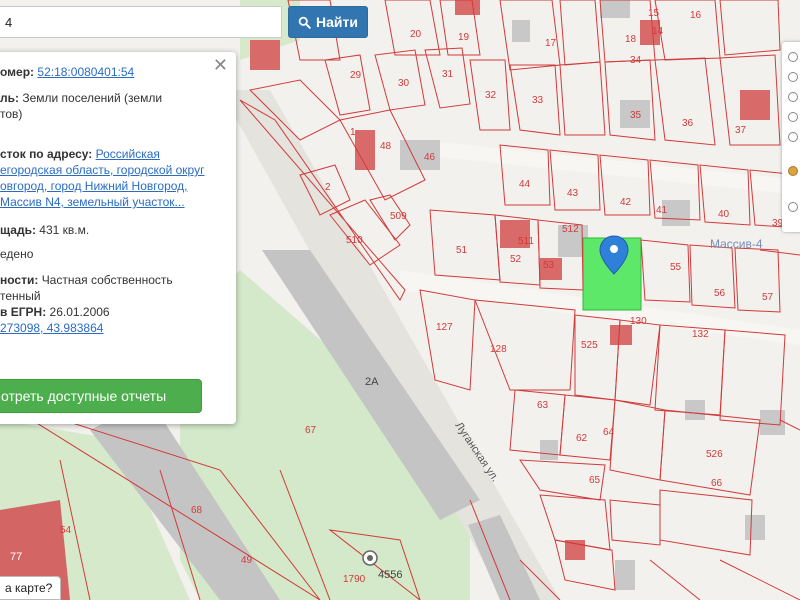  What do you see at coordinates (51, 328) in the screenshot?
I see `coords-link: 273098, 43.983864` at bounding box center [51, 328].